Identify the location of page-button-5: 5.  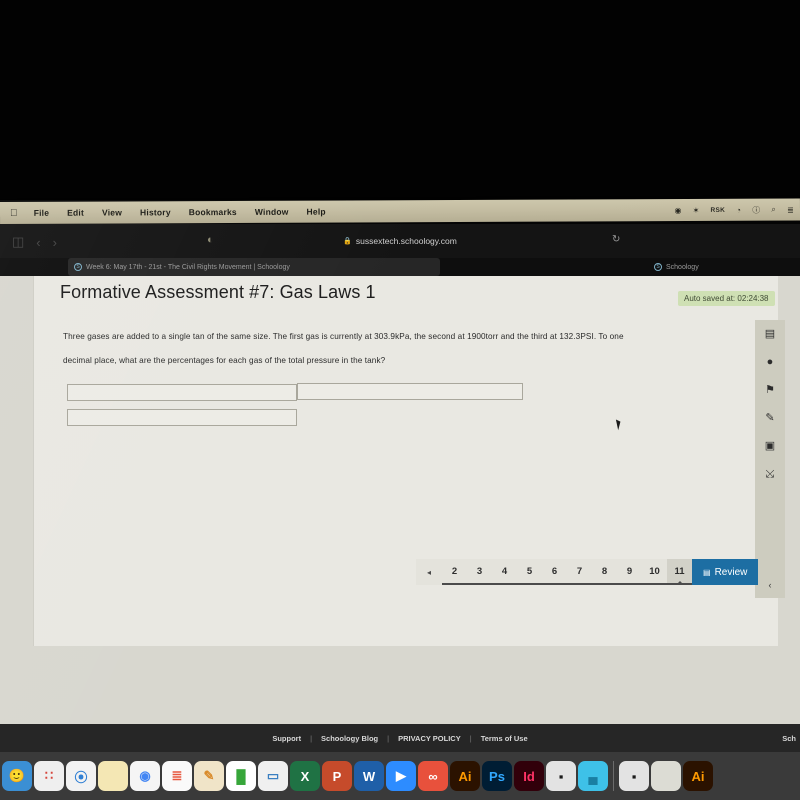
(529, 571).